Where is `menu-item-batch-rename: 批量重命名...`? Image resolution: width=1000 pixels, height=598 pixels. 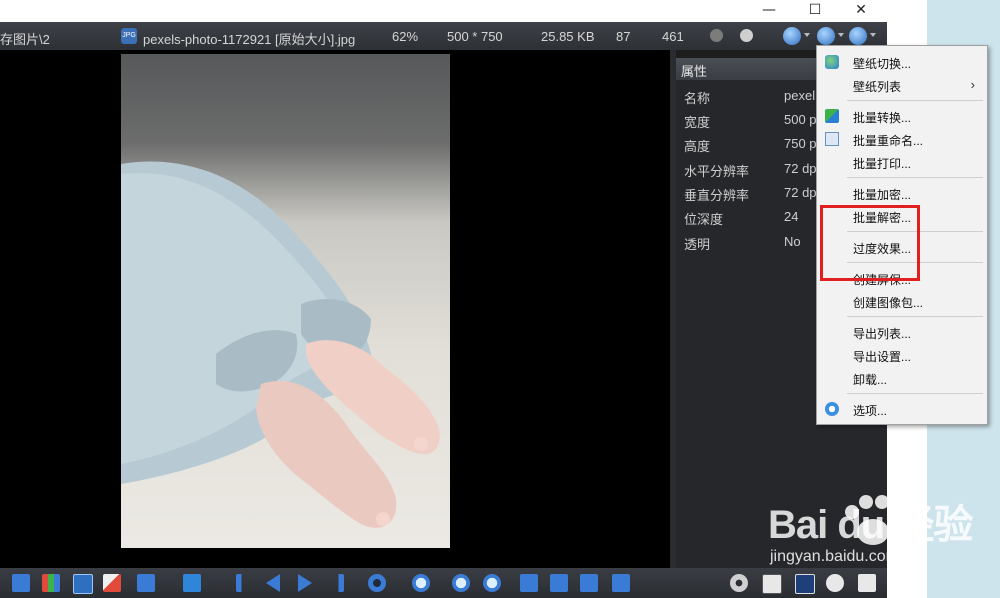
menu-item-batch-rename: 批量重命名... is located at coordinates (902, 139).